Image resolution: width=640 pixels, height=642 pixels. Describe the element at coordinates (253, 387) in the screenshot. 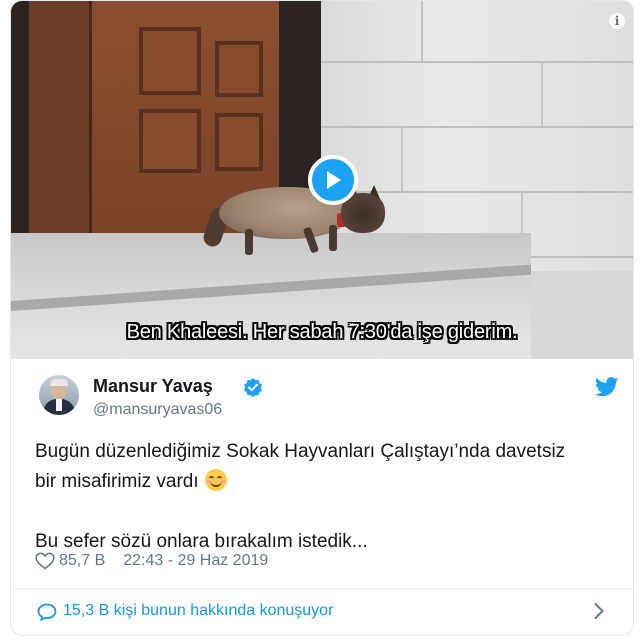

I see `verified-badge-icon` at that location.